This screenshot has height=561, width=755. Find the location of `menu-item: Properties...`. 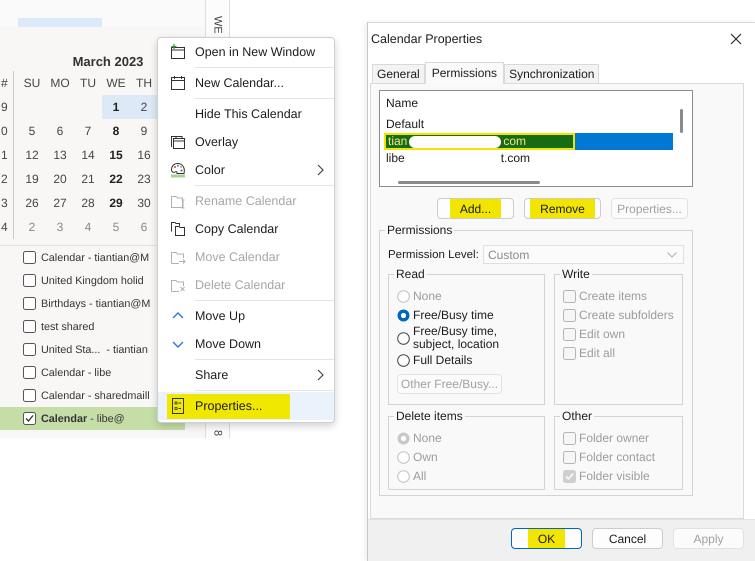

menu-item: Properties... is located at coordinates (246, 406).